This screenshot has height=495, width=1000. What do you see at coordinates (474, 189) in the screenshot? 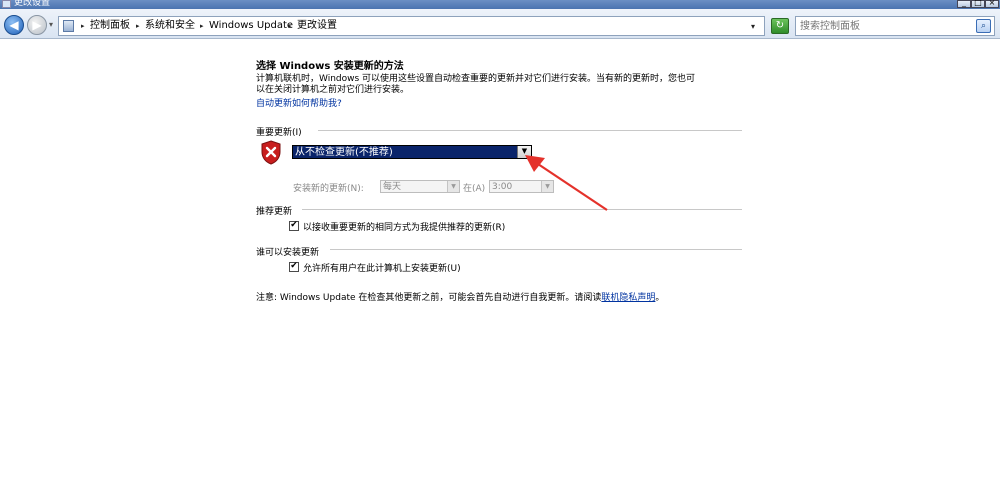
I see `install-at-label: 在(A)` at bounding box center [474, 189].